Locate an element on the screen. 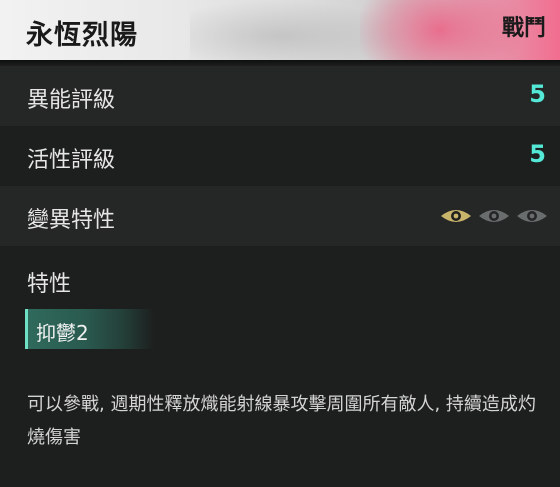 The image size is (560, 487). unit-description: 可以參戰, 週期性釋放熾能射線暴攻擊周圍所有敵人, 持續造成灼燒傷害 is located at coordinates (281, 421).